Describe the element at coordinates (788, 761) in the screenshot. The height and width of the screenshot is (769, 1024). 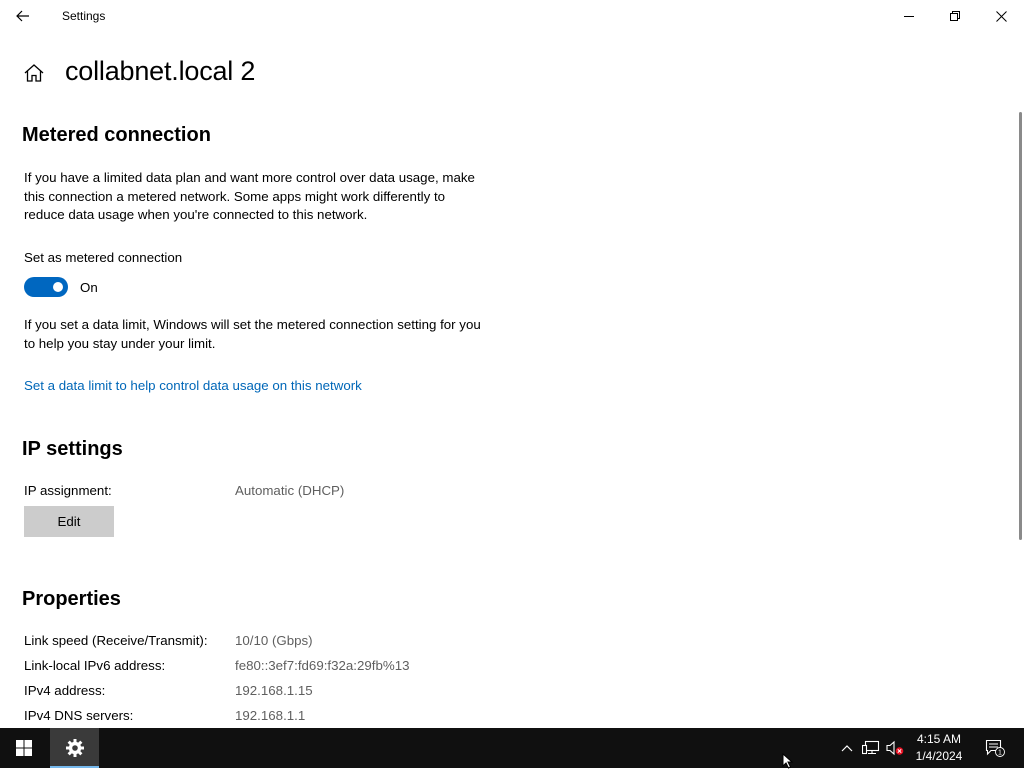
I see `mouse-cursor-icon` at that location.